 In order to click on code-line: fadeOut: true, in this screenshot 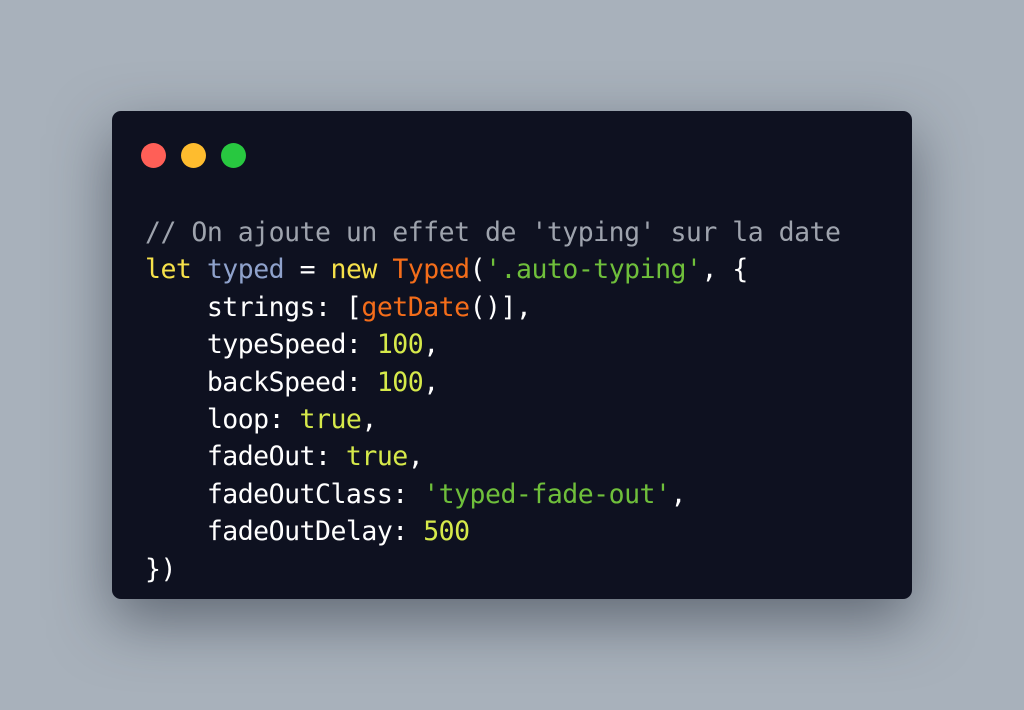, I will do `click(492, 456)`.